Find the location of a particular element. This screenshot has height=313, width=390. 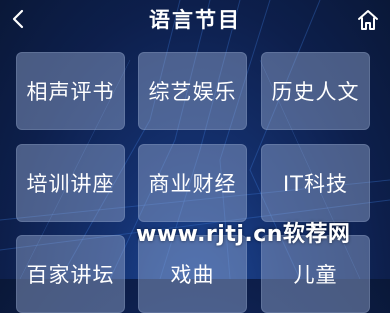

home-icon is located at coordinates (368, 20).